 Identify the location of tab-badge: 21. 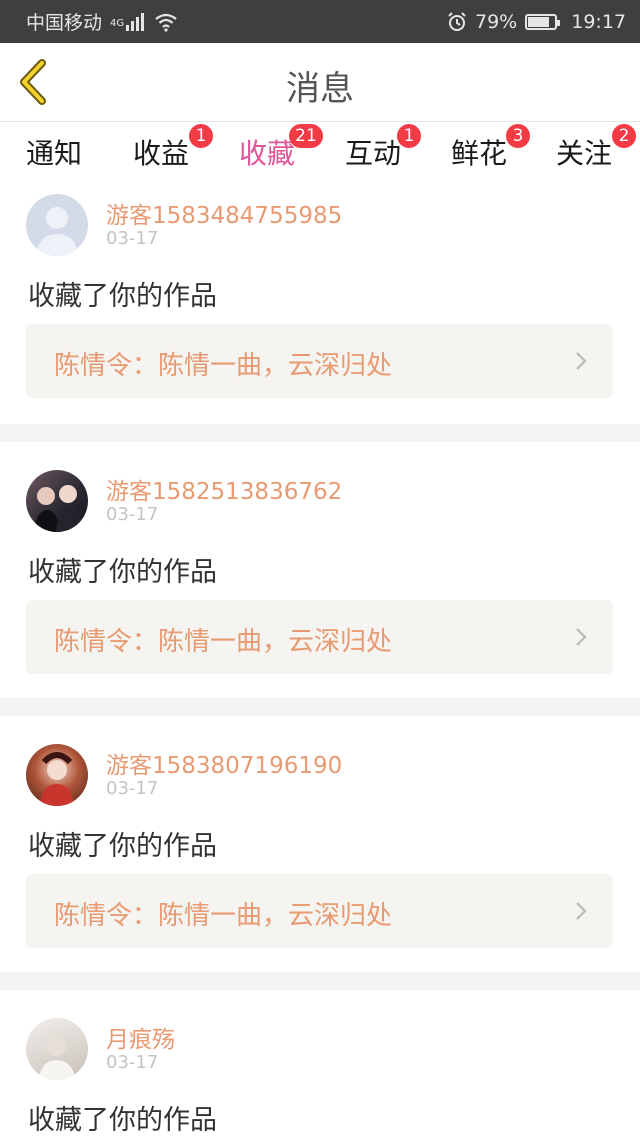
(306, 136).